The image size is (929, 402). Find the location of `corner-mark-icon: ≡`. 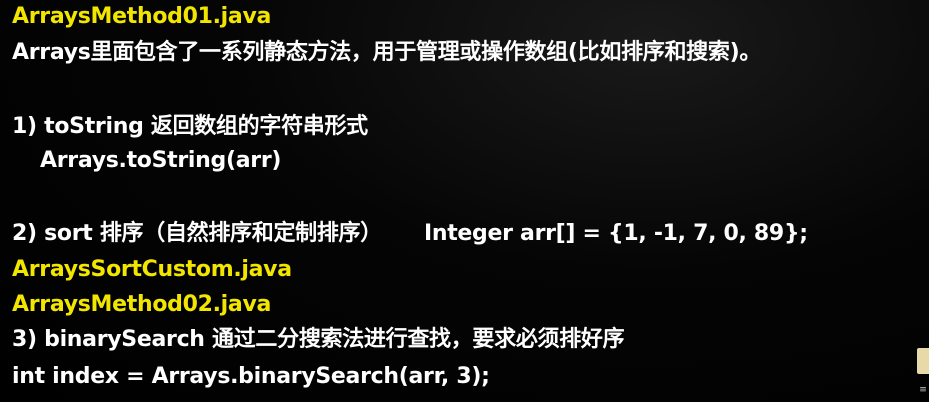

corner-mark-icon: ≡ is located at coordinates (923, 390).